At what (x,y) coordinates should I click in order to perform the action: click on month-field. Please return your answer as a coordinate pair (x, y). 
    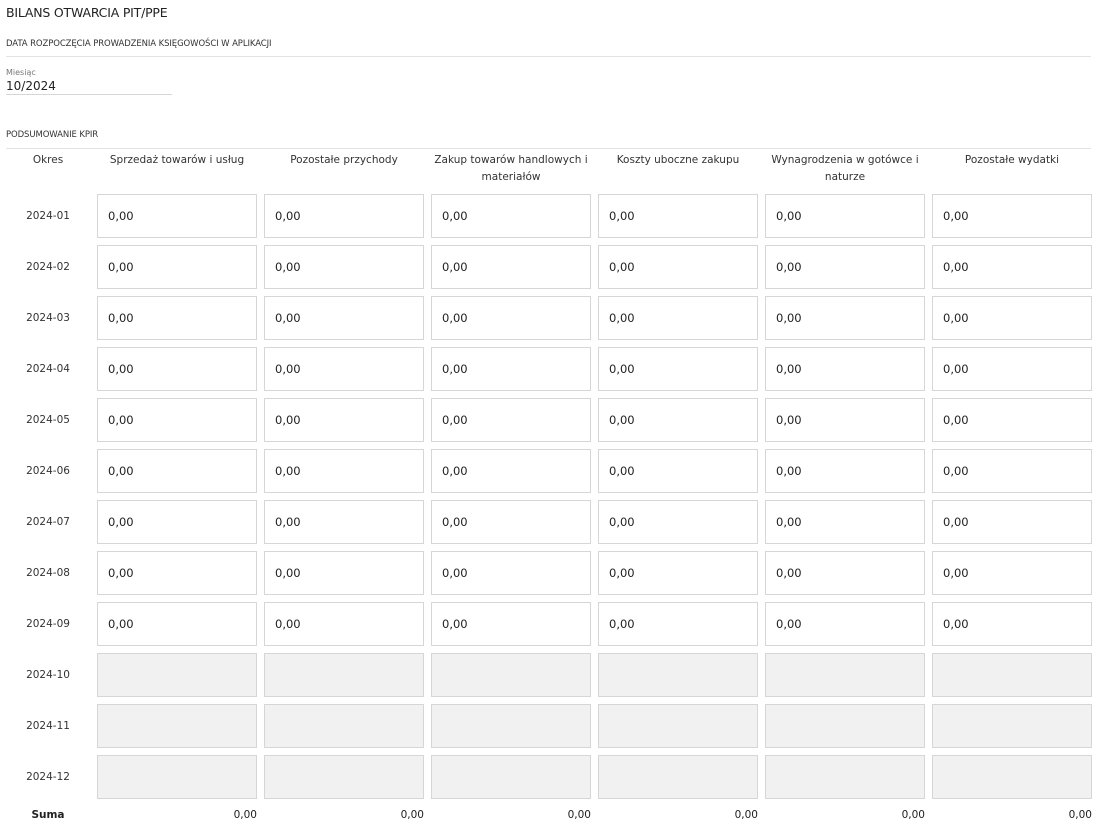
    Looking at the image, I should click on (89, 86).